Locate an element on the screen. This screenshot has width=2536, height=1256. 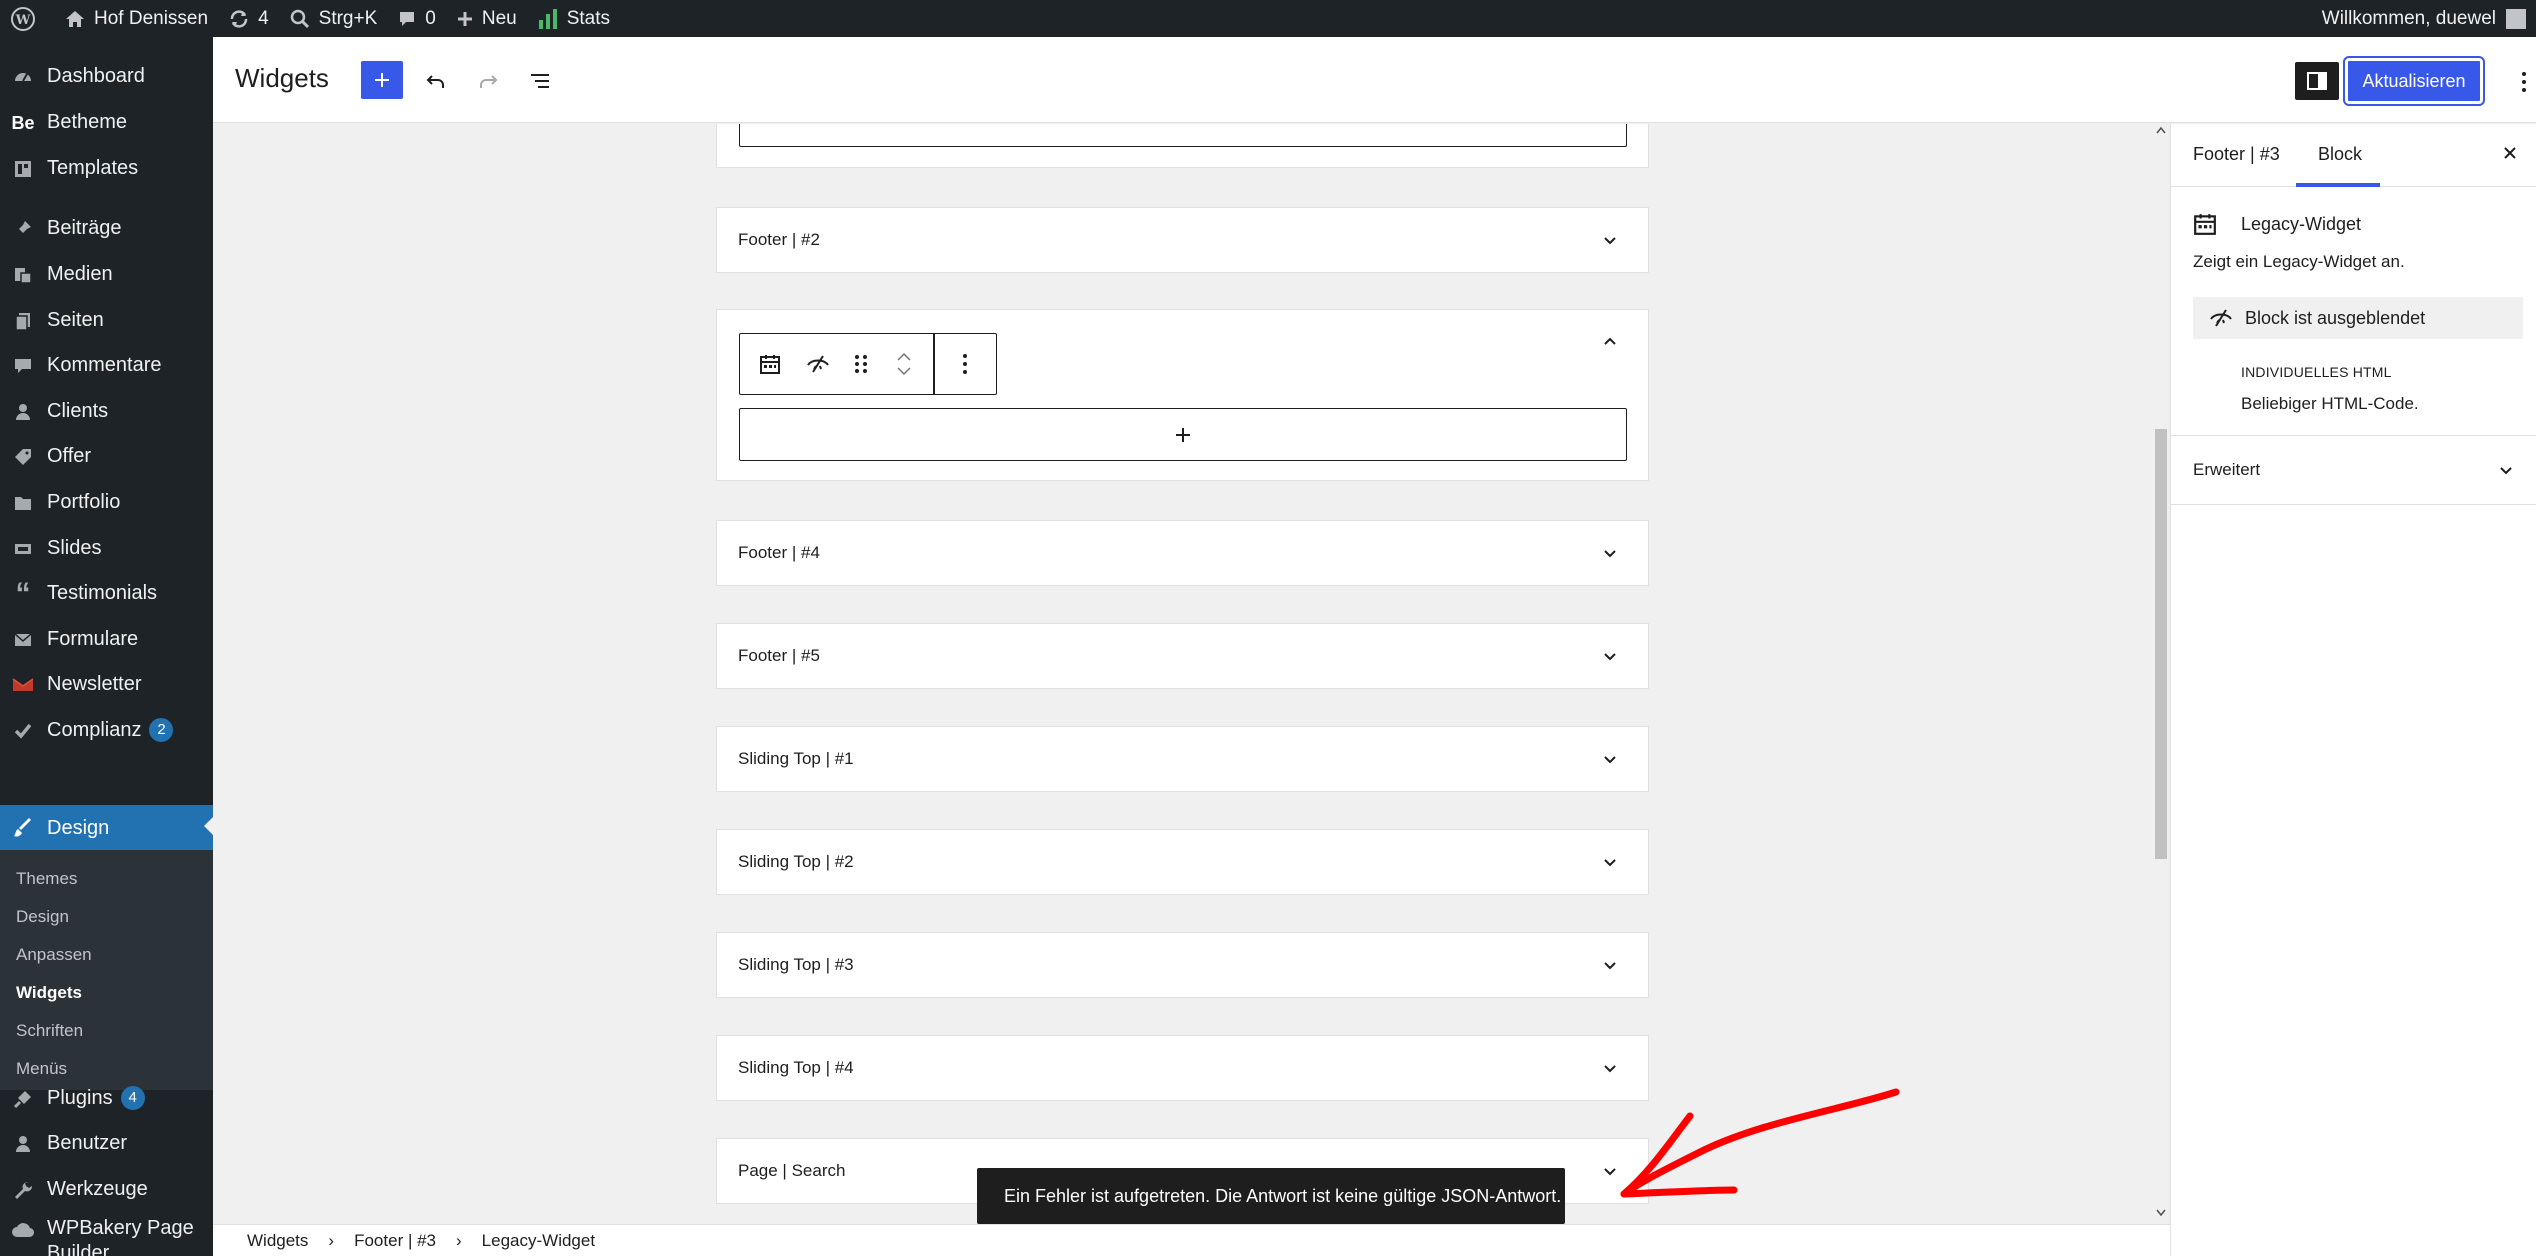
updates-link: 4 is located at coordinates (248, 18).